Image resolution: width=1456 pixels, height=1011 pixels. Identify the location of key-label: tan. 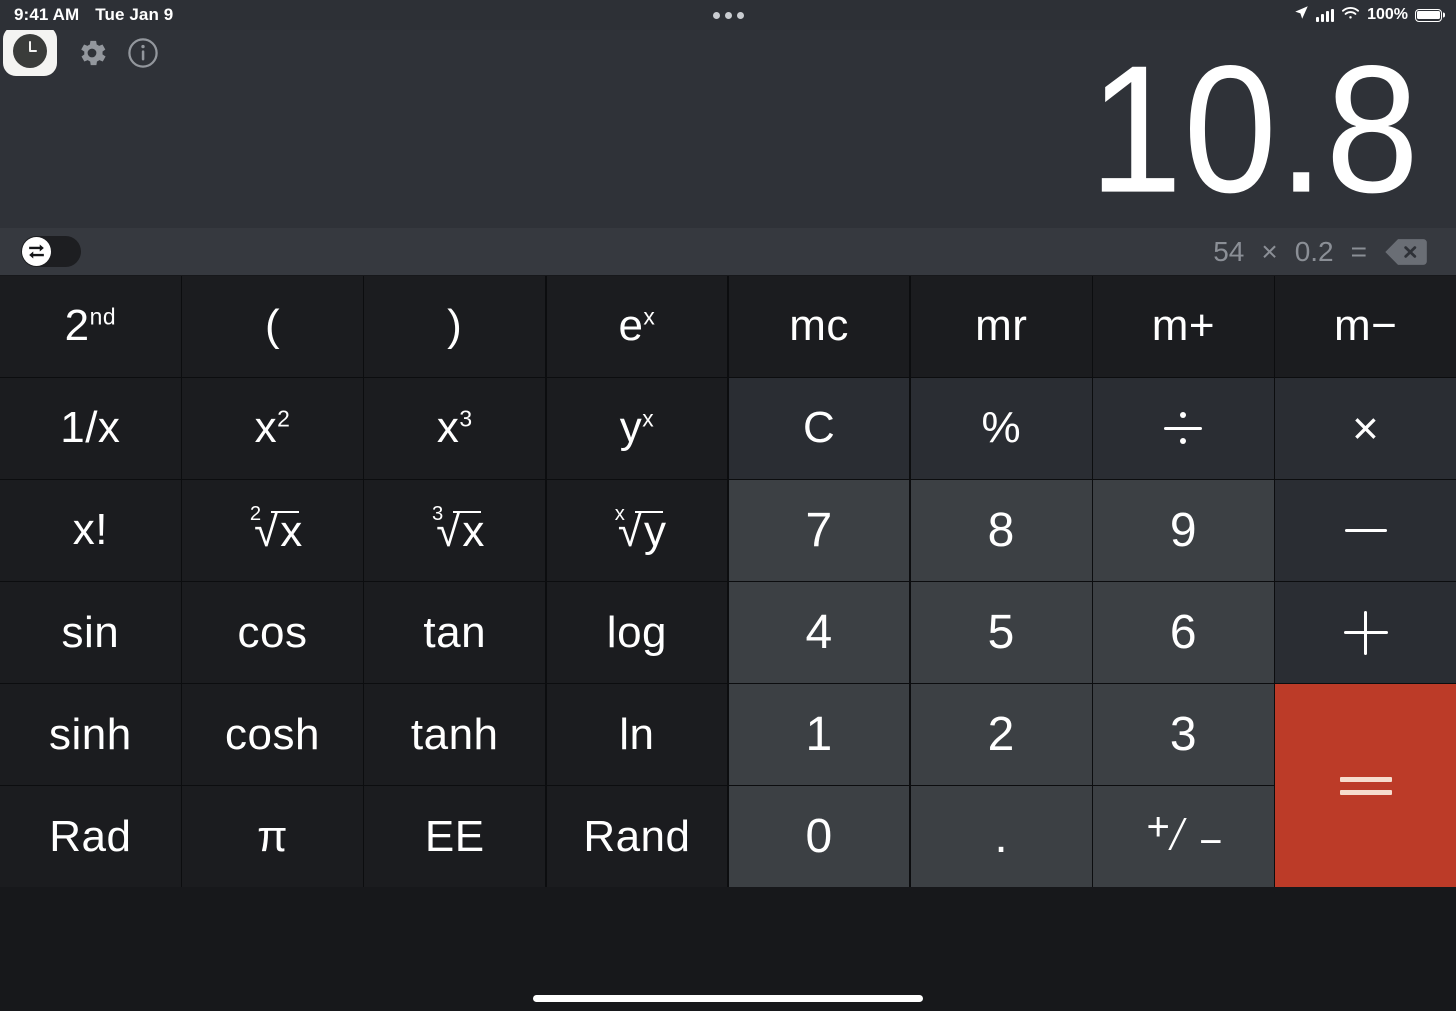
(455, 632).